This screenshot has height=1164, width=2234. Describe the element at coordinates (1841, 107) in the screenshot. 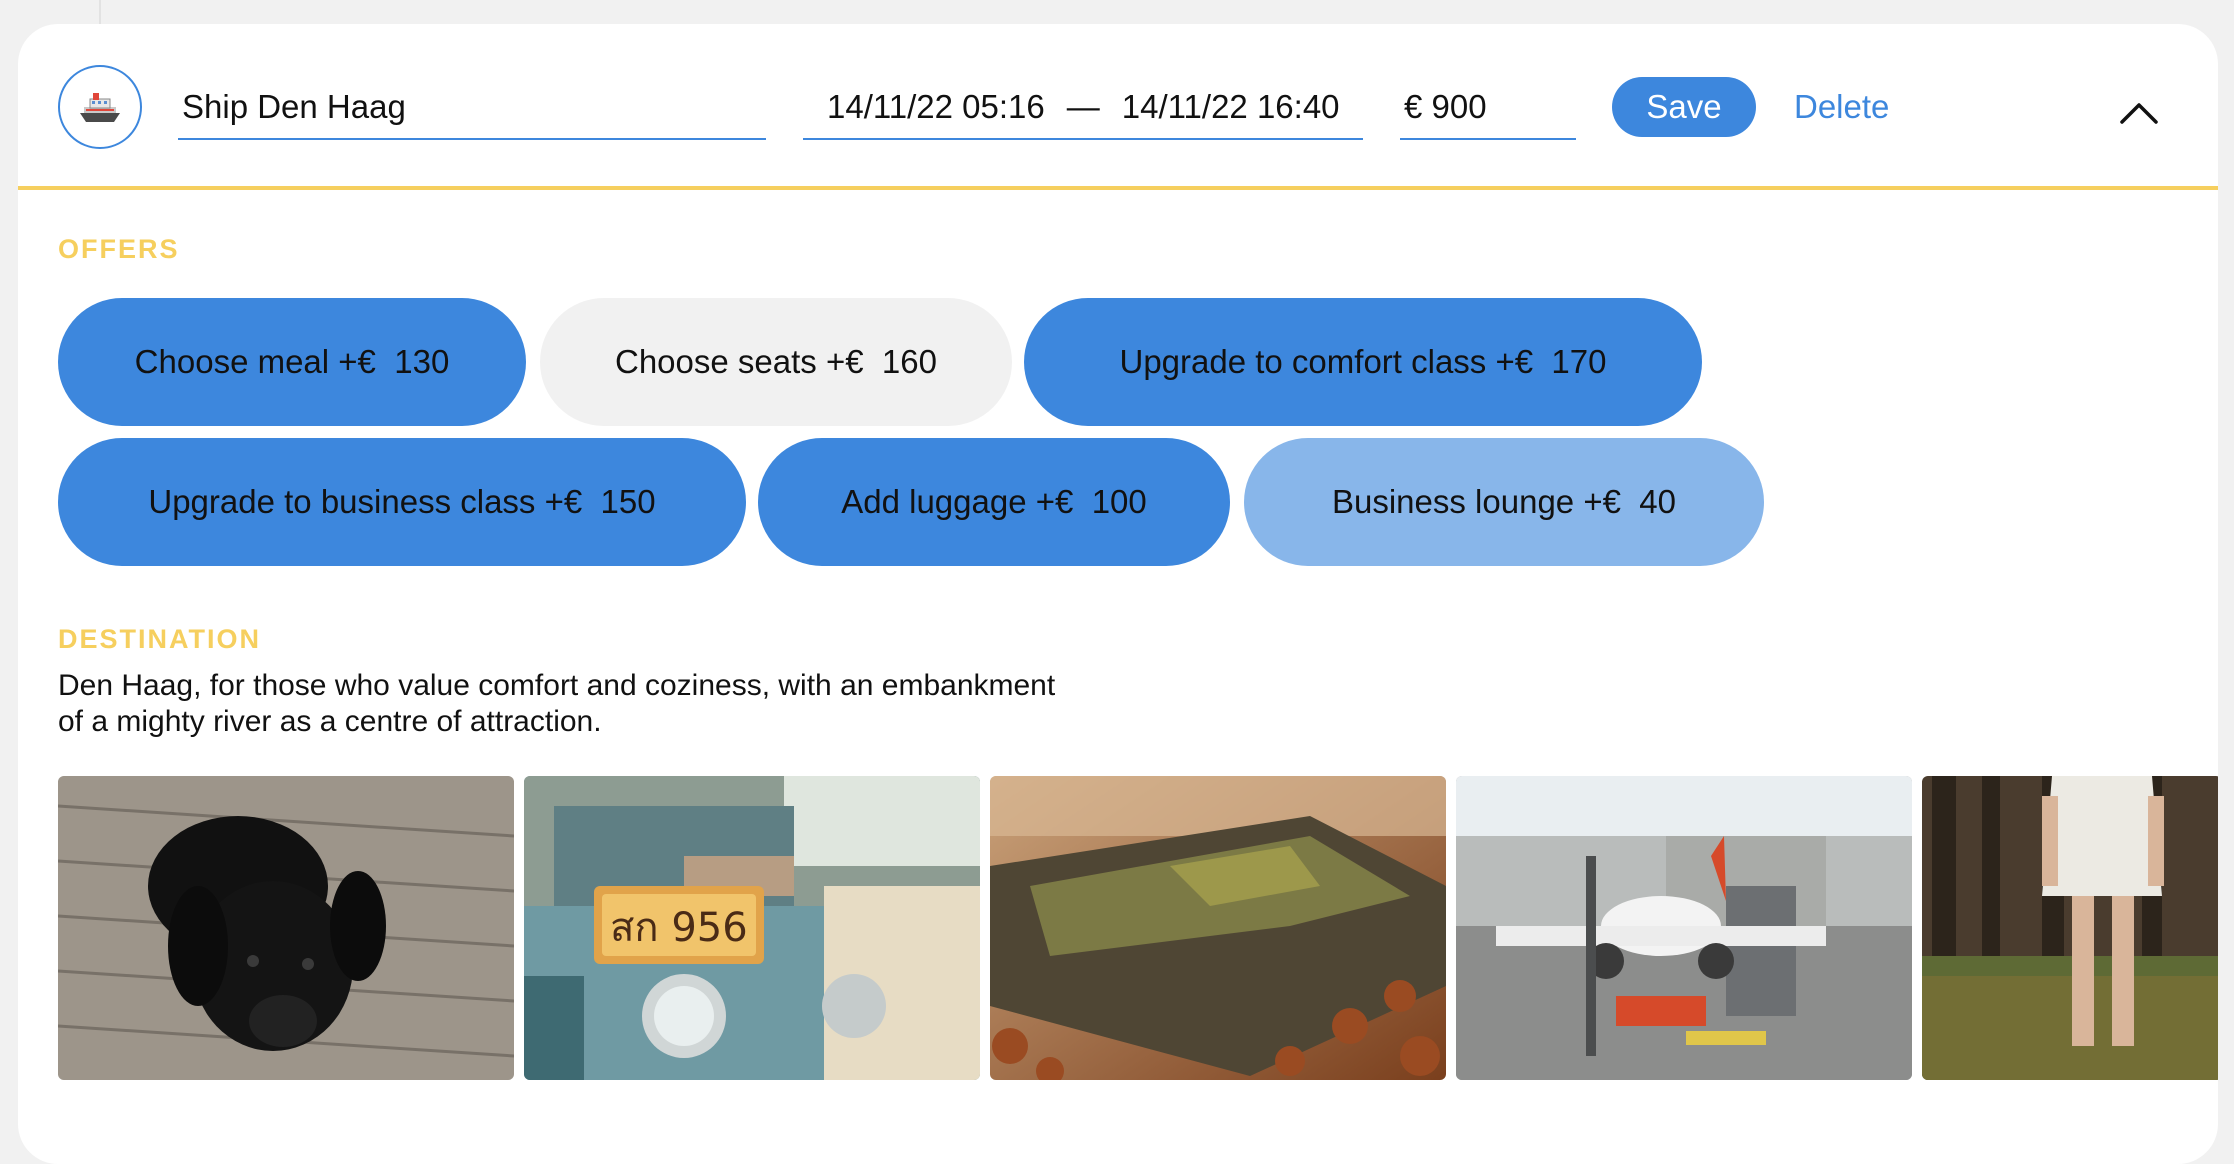

I see `delete-button: Delete` at that location.